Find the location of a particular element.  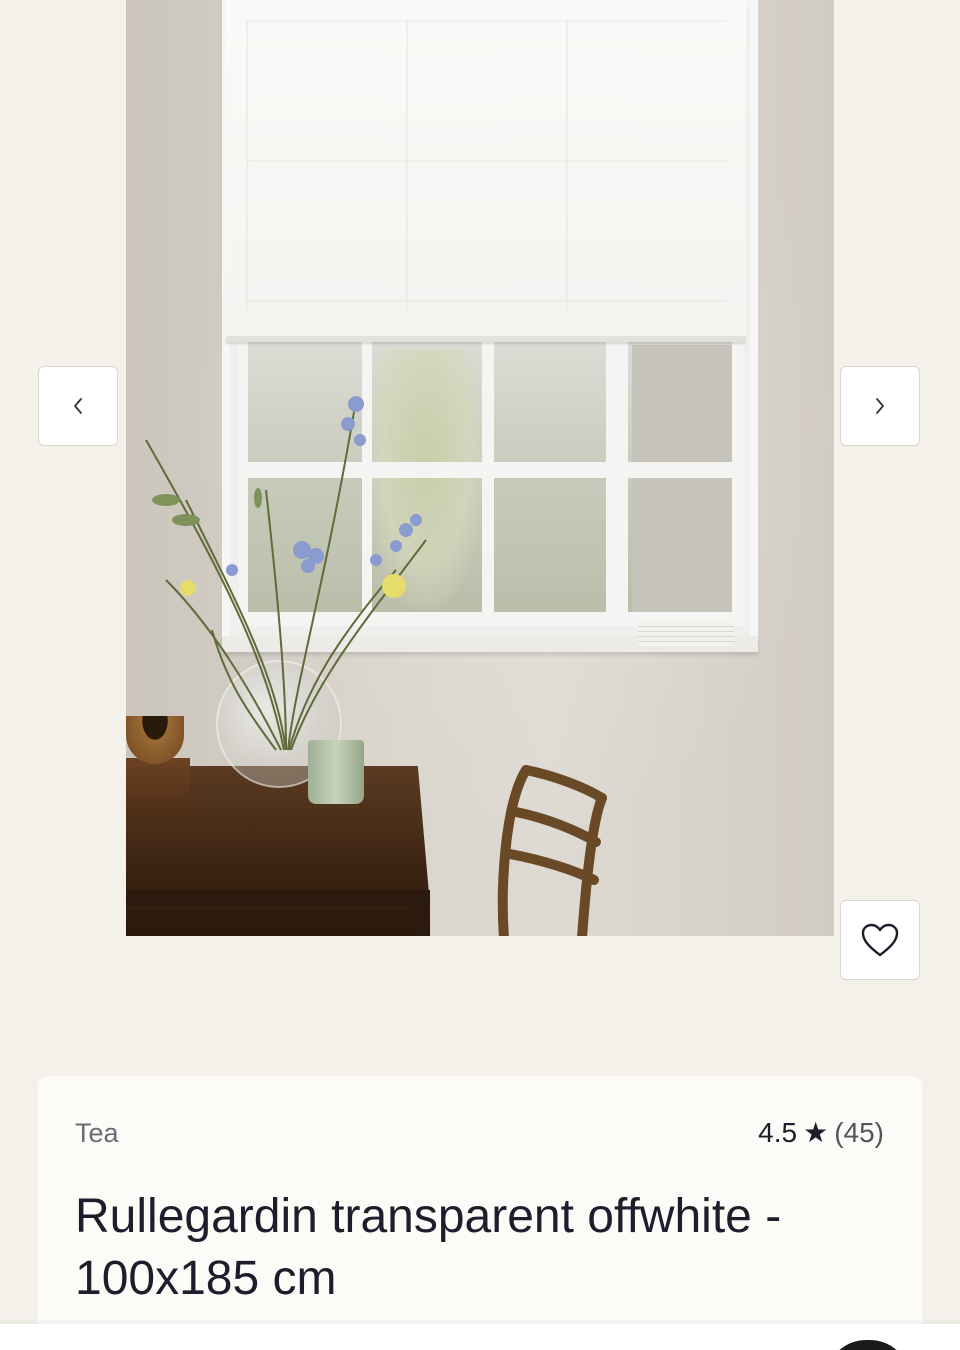

books is located at coordinates (686, 634).